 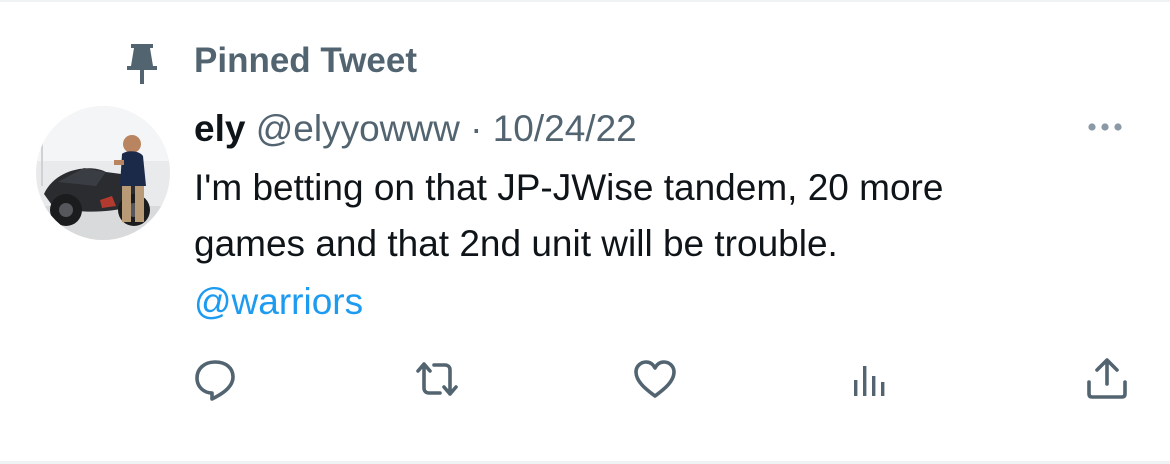 I want to click on display-name: ely, so click(x=219, y=128).